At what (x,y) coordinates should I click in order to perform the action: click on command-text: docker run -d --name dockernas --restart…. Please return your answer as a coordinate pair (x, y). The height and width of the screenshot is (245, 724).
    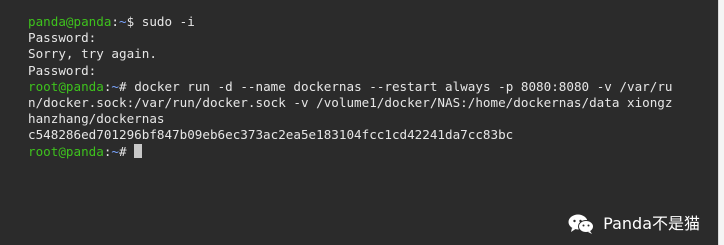
    Looking at the image, I should click on (403, 86).